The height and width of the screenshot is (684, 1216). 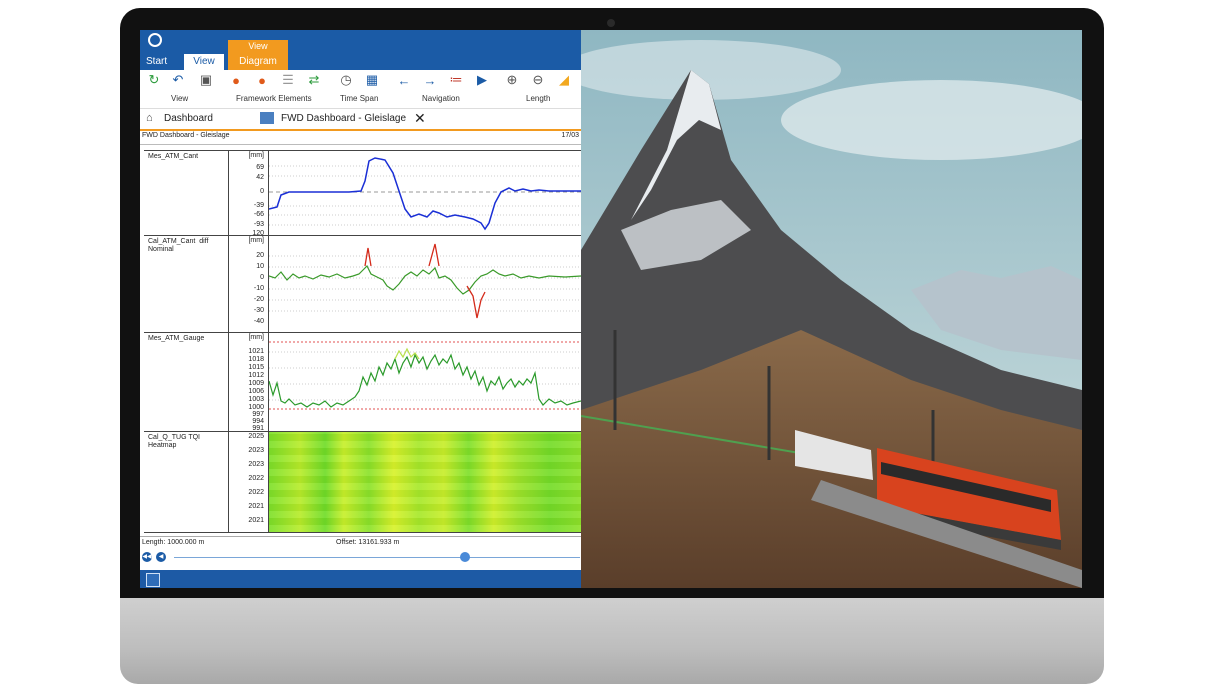 What do you see at coordinates (173, 156) in the screenshot?
I see `panel-label: Mes_ATM_Cant` at bounding box center [173, 156].